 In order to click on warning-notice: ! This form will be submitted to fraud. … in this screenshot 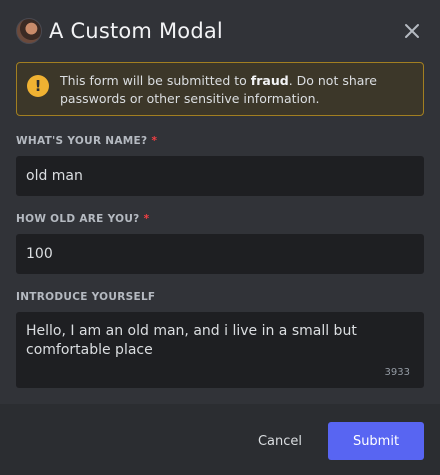, I will do `click(220, 89)`.